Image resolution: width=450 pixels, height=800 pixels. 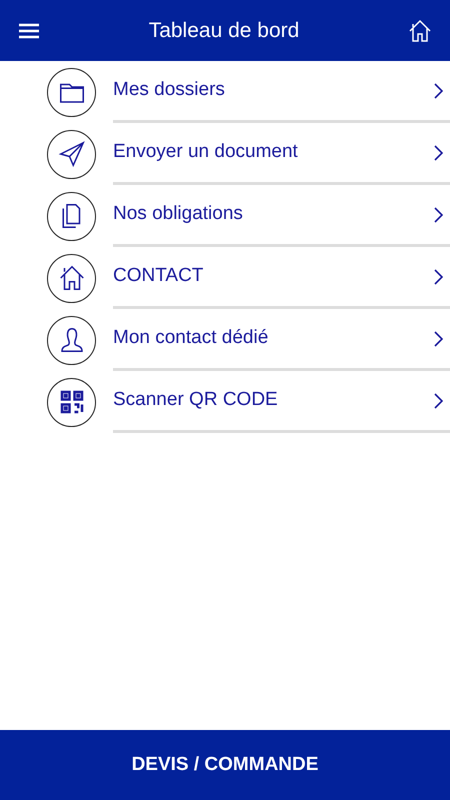 I want to click on paper-plane-icon, so click(x=71, y=154).